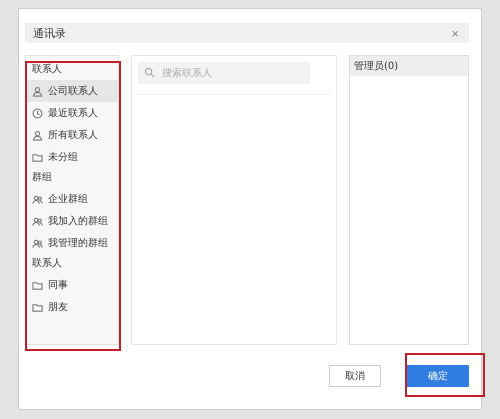 The image size is (500, 419). I want to click on confirm-button: 确定, so click(438, 376).